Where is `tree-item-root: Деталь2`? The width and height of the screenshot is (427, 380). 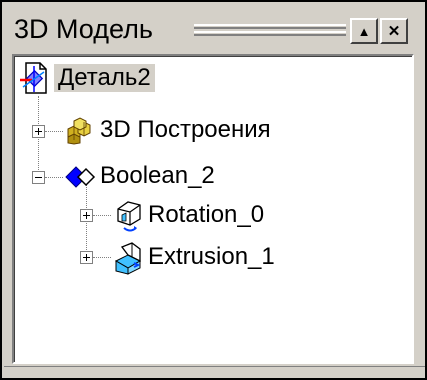
tree-item-root: Деталь2 is located at coordinates (148, 79).